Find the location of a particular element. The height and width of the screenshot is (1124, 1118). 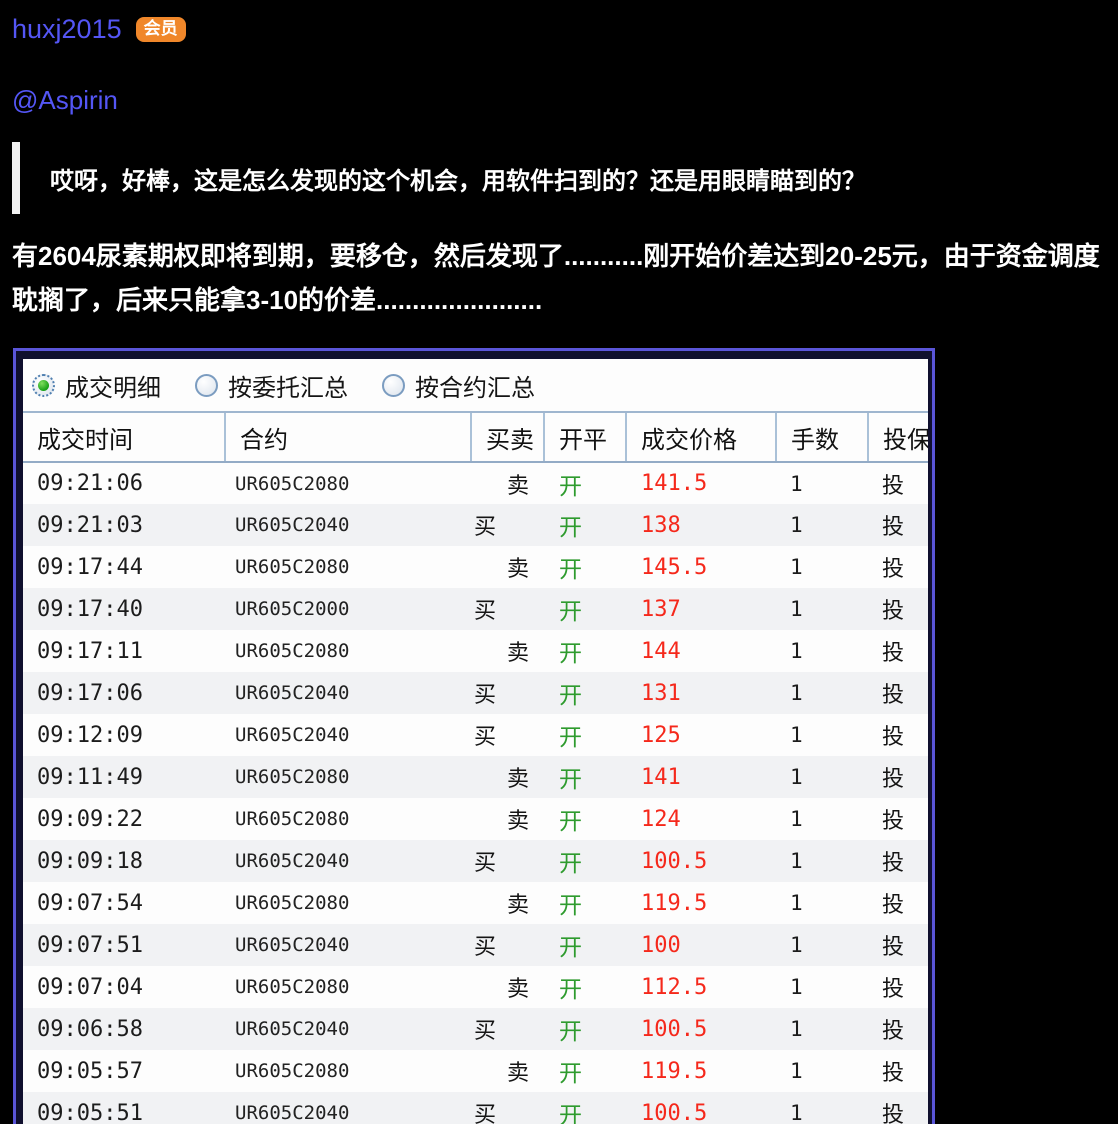

cell-price: 131 is located at coordinates (701, 693).